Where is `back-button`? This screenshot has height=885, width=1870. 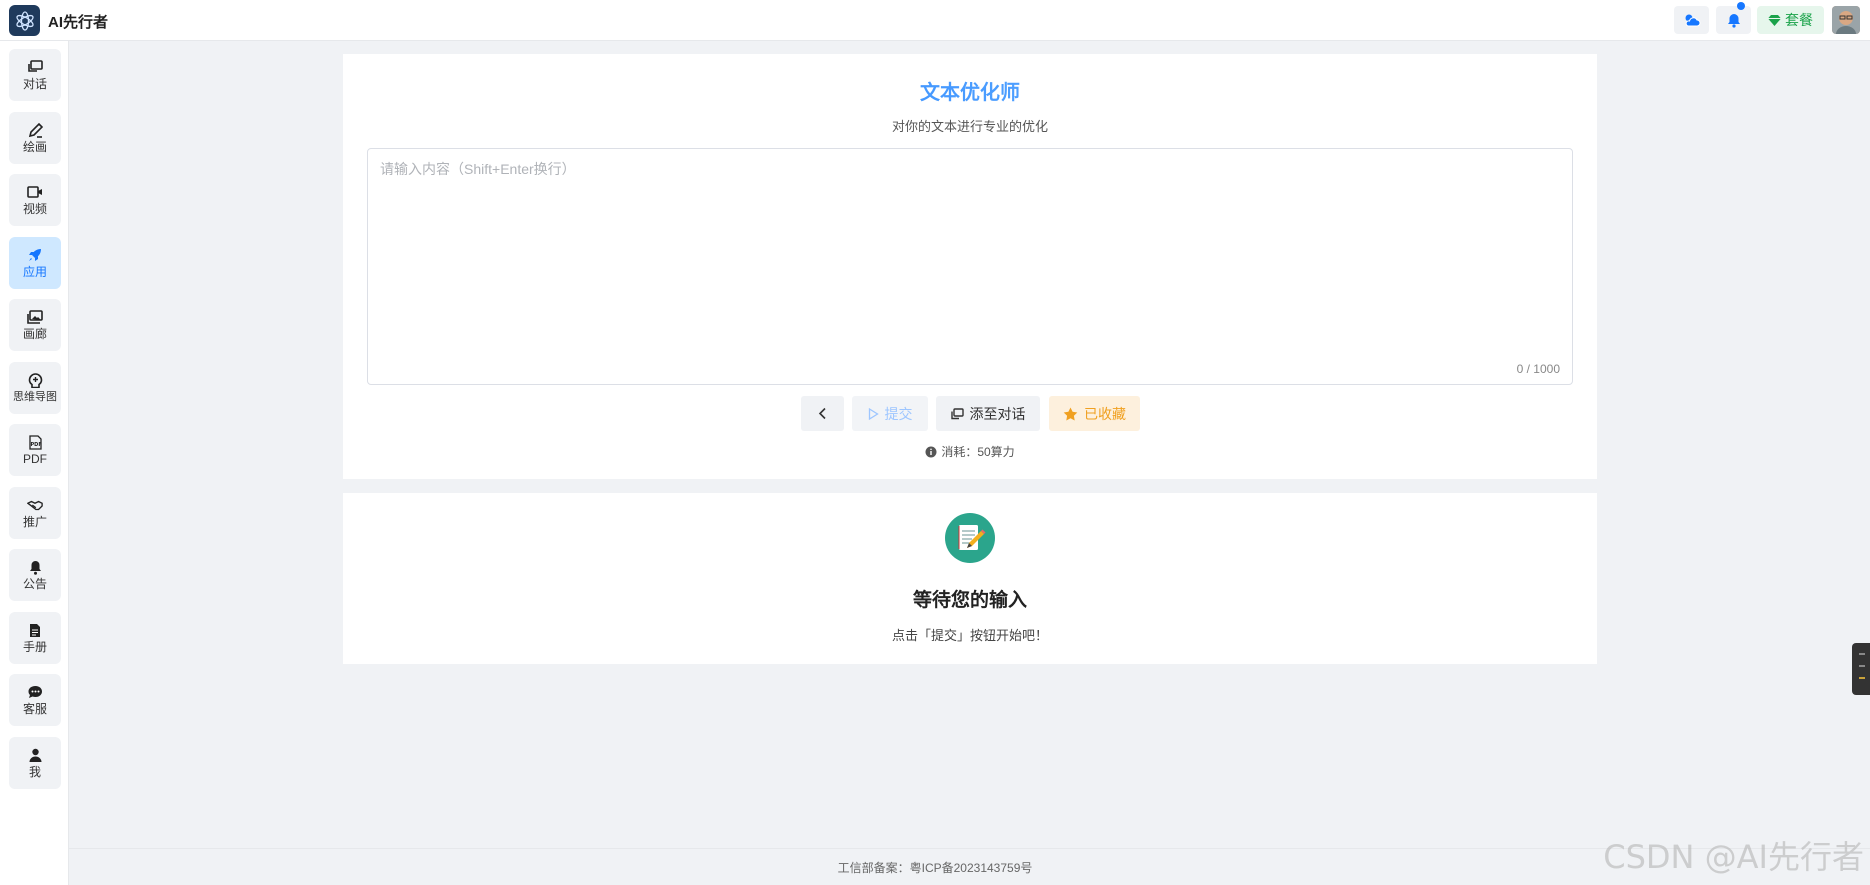
back-button is located at coordinates (822, 413).